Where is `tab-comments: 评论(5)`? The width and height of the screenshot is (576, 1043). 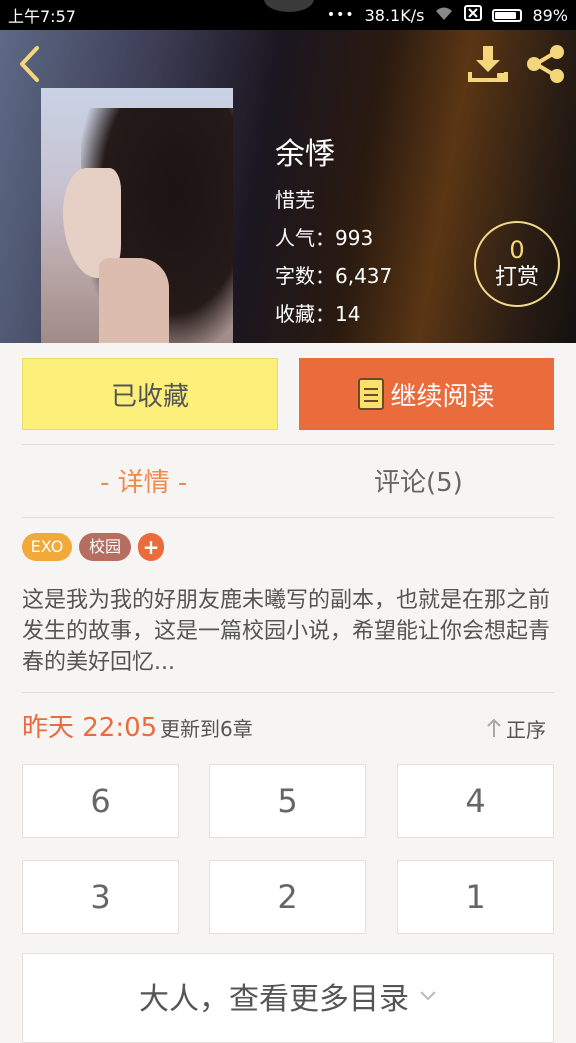
tab-comments: 评论(5) is located at coordinates (418, 483).